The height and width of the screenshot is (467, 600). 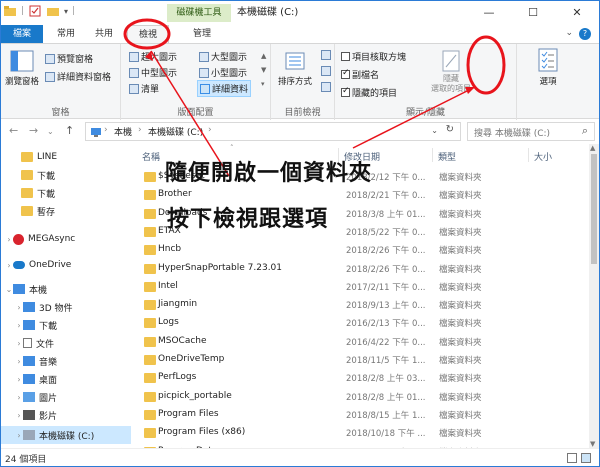 I want to click on nav-item-line: LINE, so click(x=66, y=157).